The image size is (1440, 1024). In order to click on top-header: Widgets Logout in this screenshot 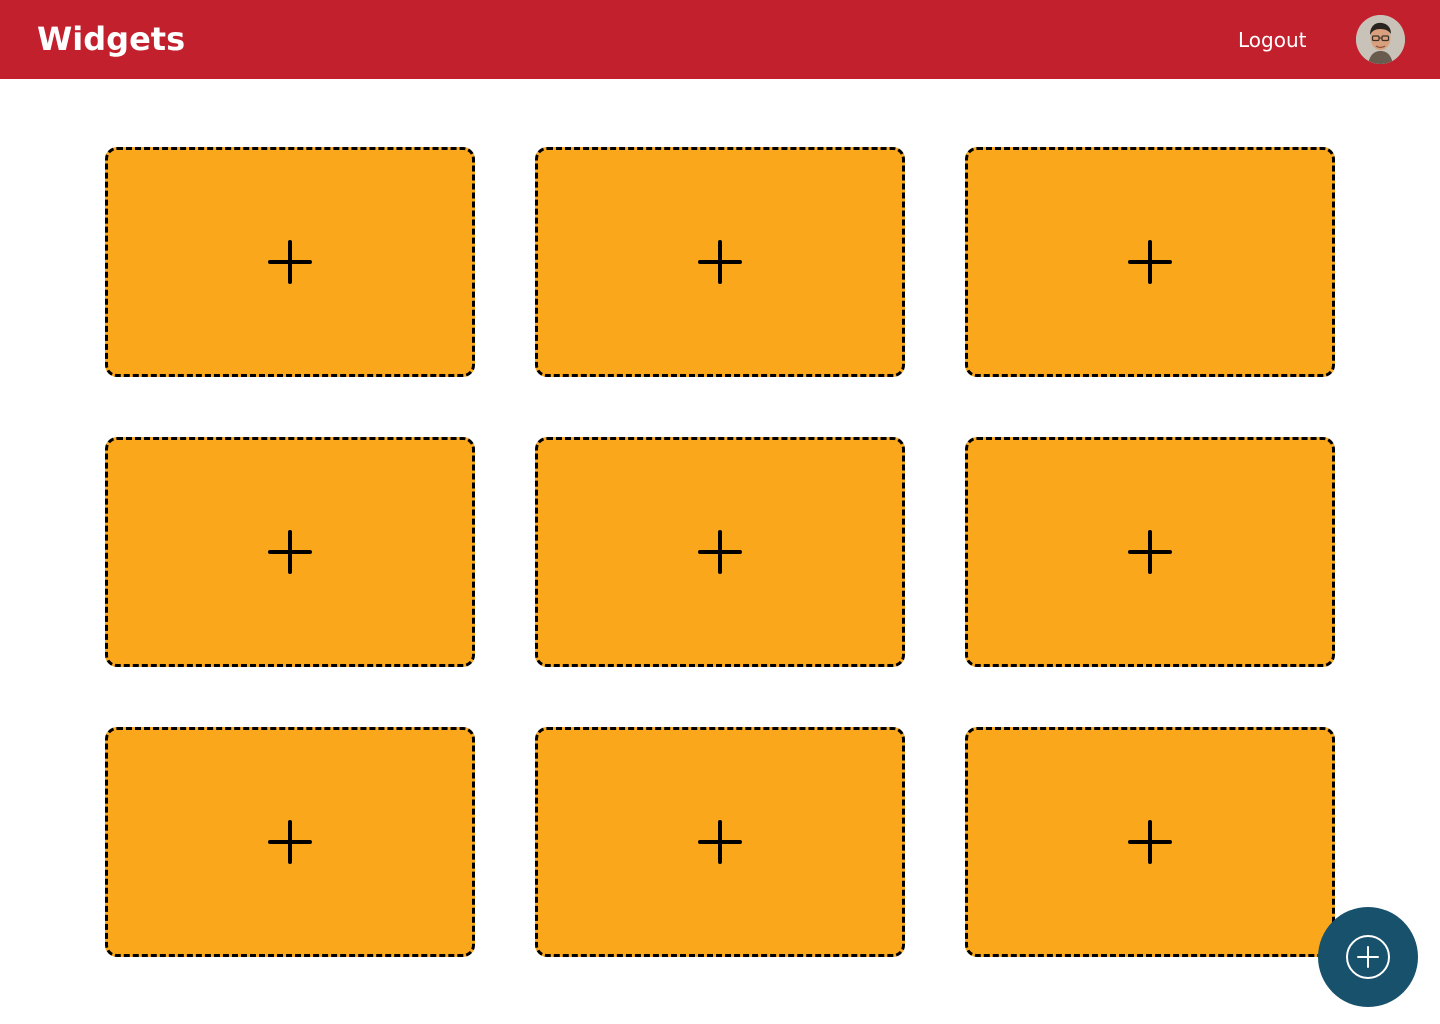, I will do `click(720, 39)`.